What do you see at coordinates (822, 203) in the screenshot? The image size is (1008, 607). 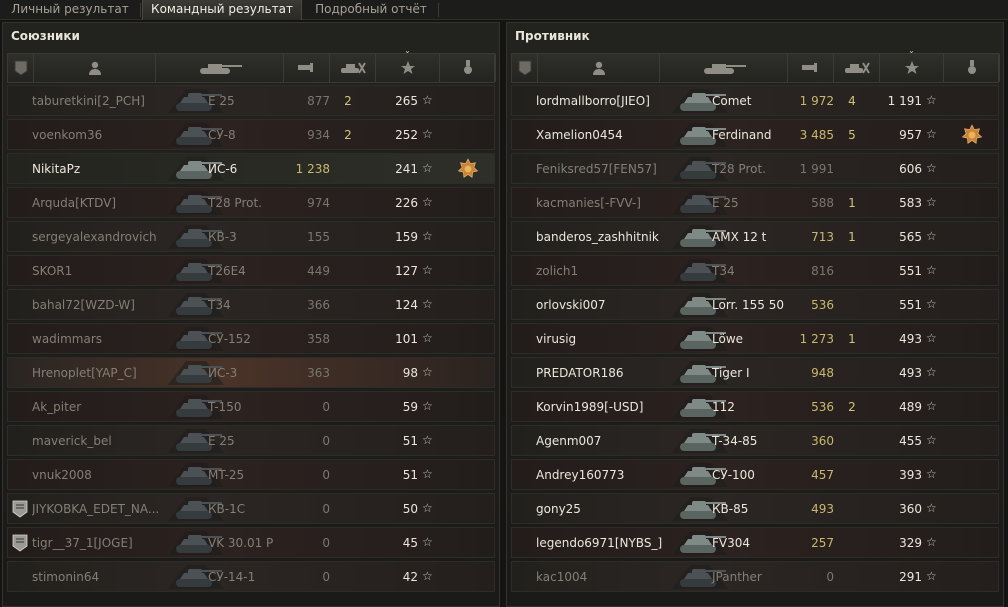 I see `damage-value: 588` at bounding box center [822, 203].